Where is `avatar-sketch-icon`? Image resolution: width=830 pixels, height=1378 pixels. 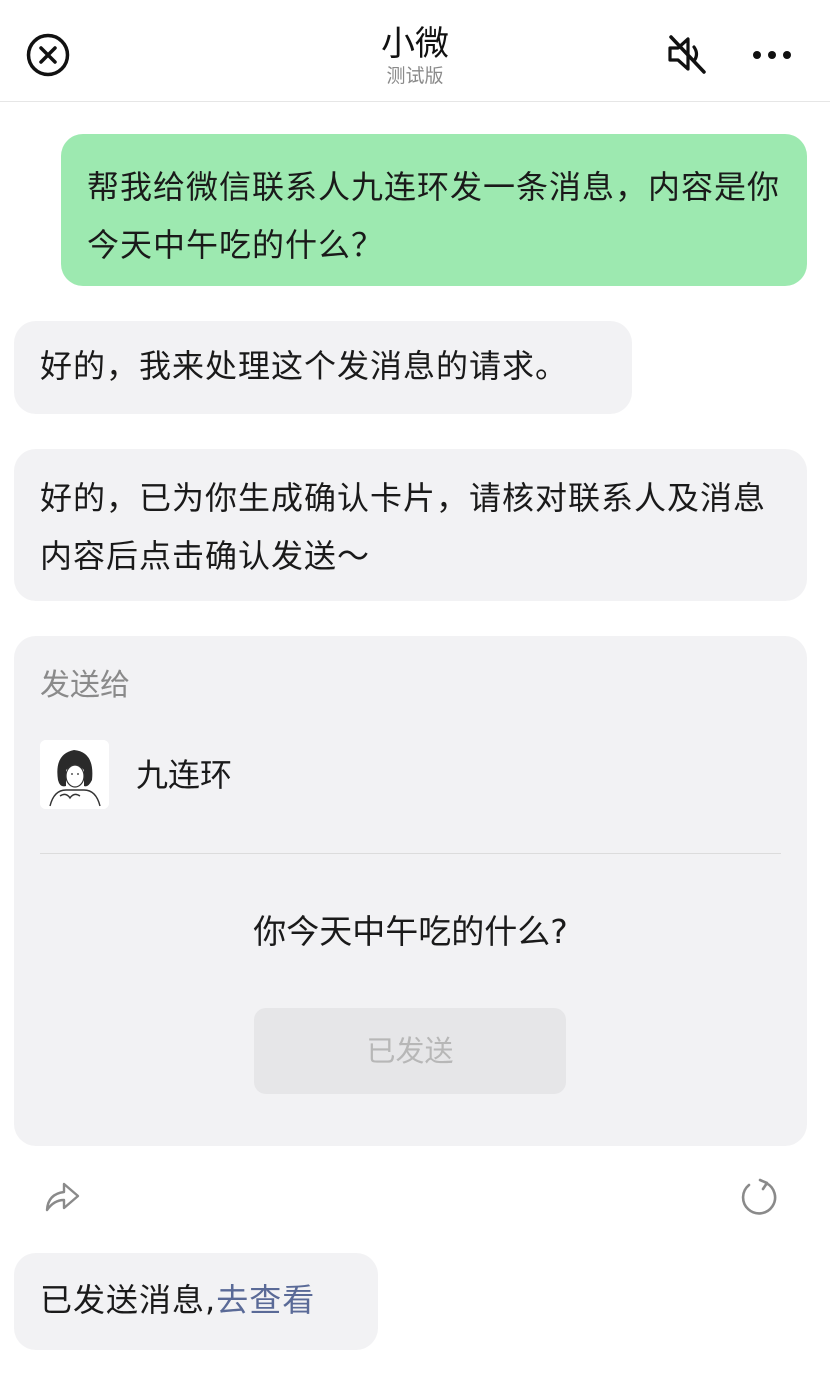 avatar-sketch-icon is located at coordinates (74, 774).